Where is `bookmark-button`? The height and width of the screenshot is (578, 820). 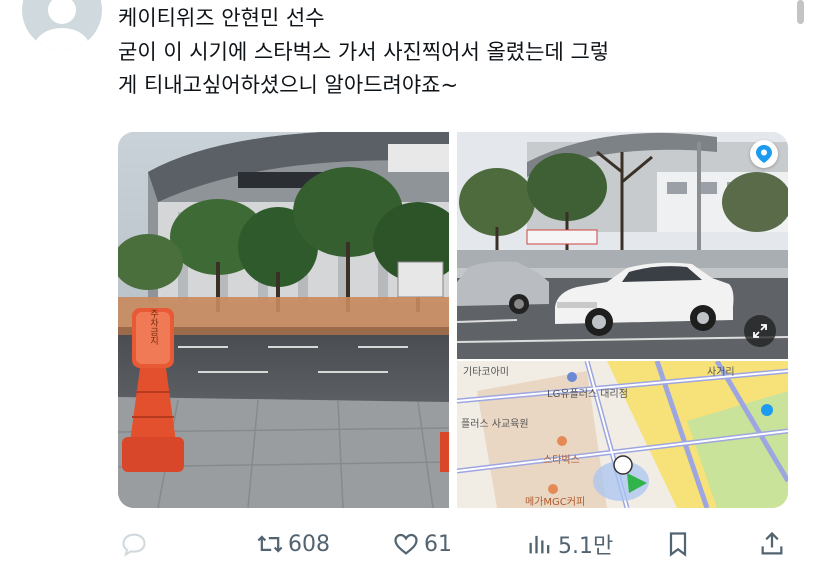 bookmark-button is located at coordinates (678, 544).